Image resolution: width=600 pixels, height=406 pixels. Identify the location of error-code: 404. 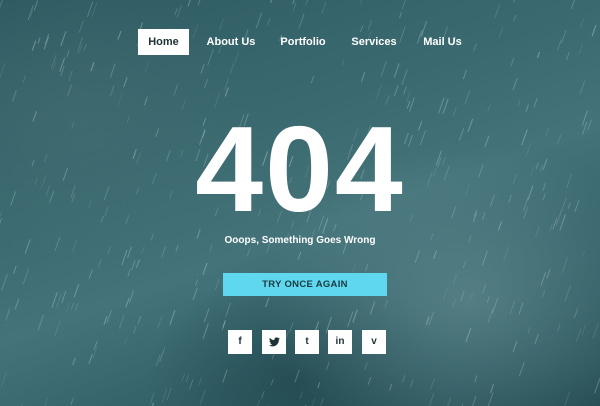
(300, 169).